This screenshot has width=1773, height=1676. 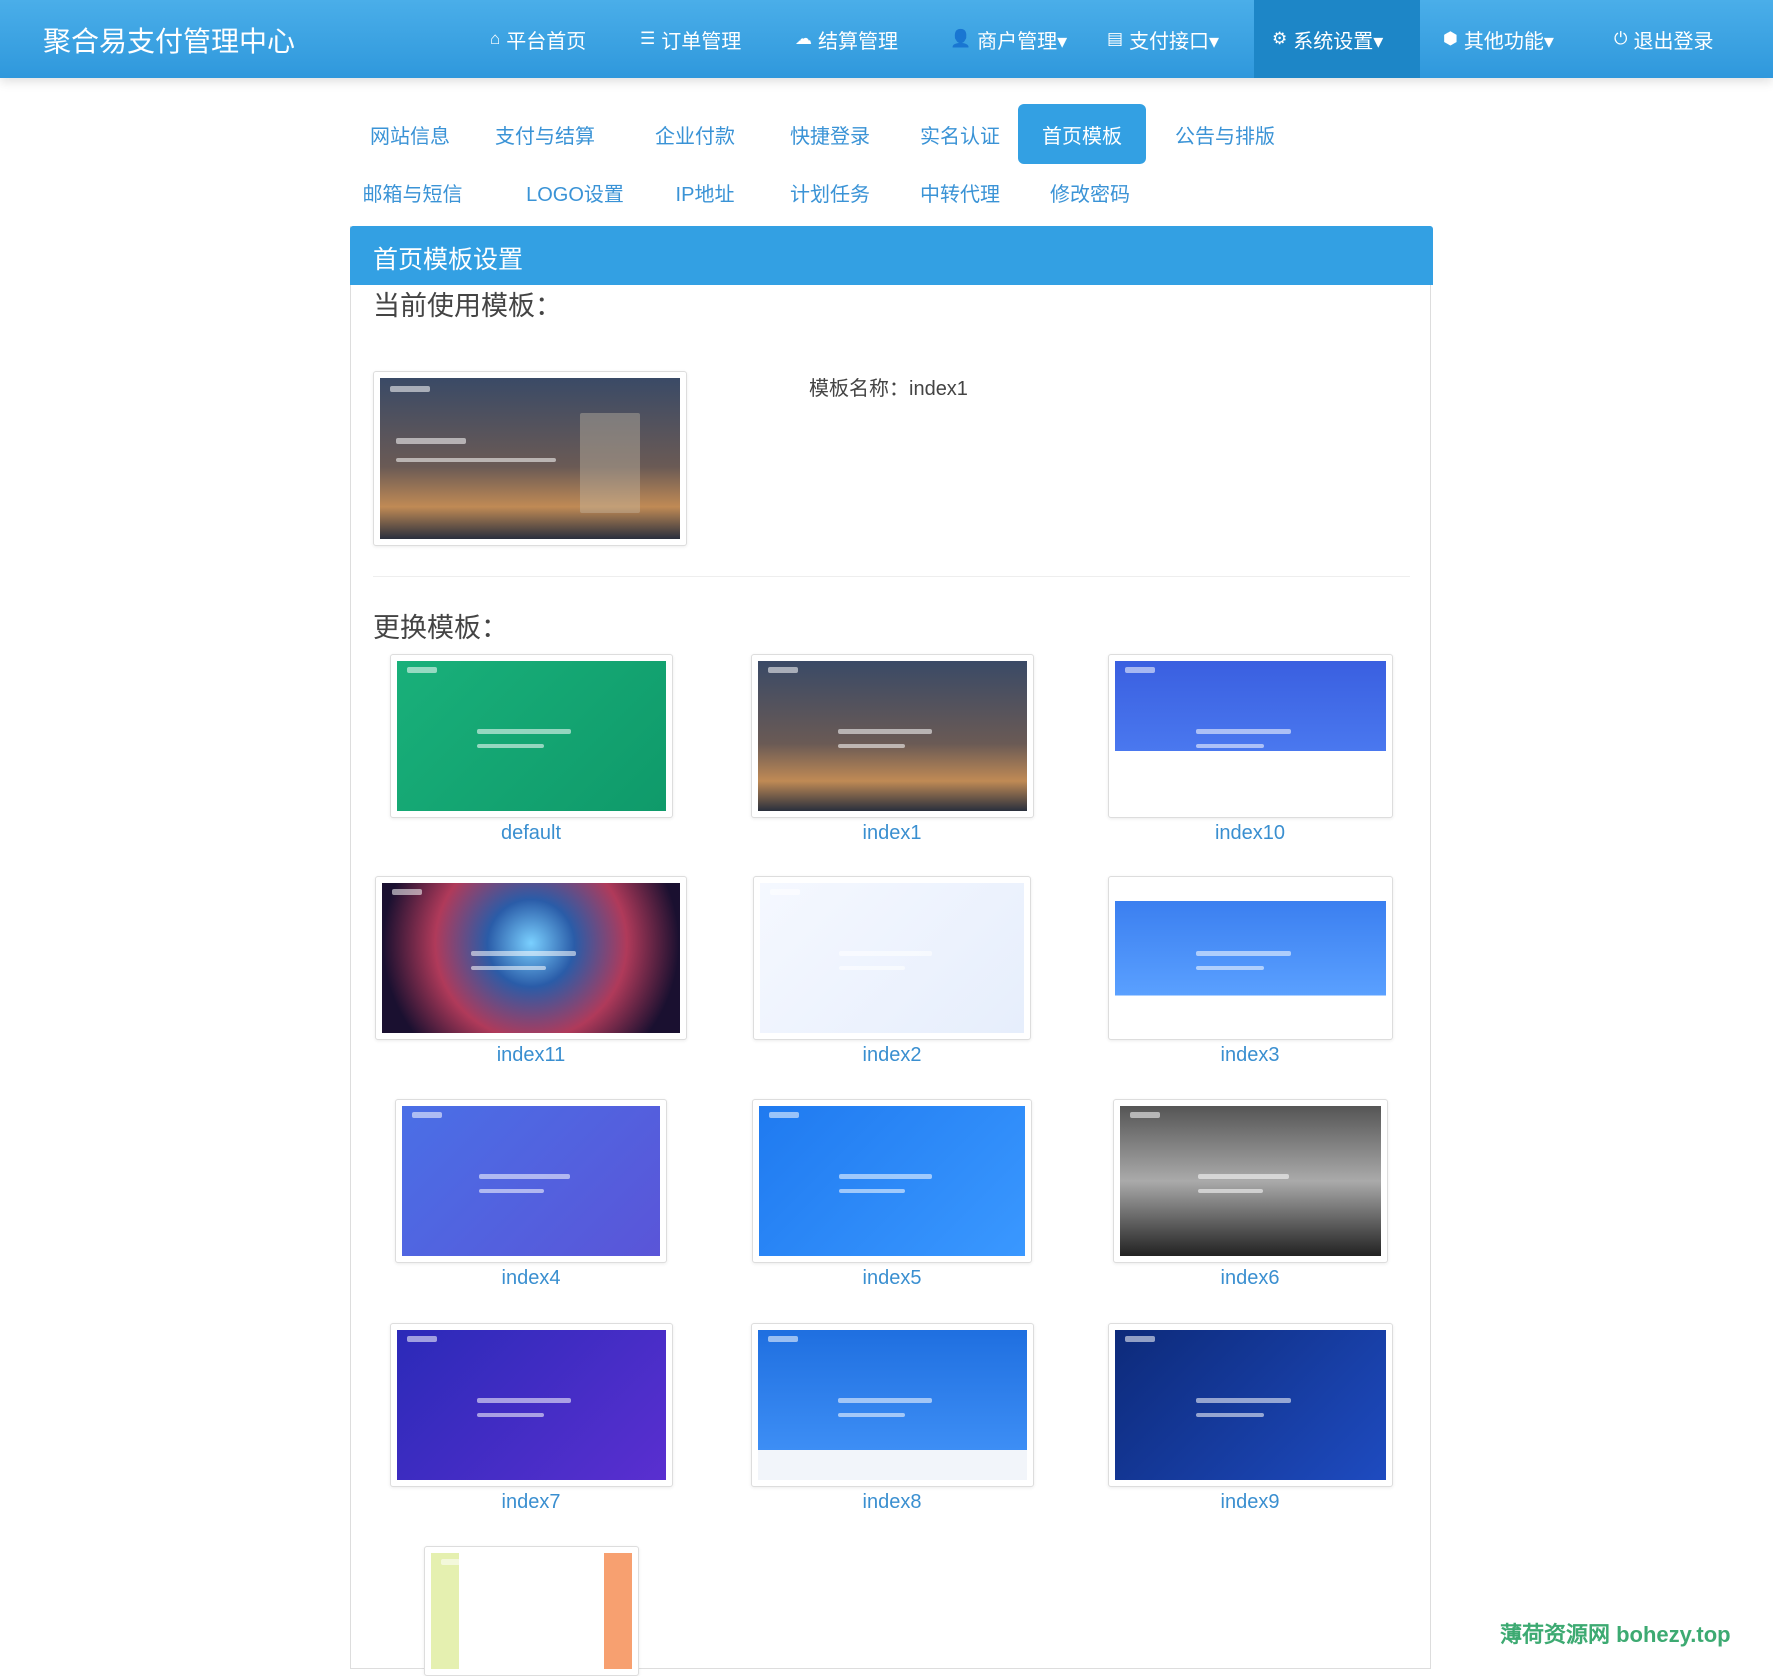 I want to click on current-template-thumbnail, so click(x=530, y=458).